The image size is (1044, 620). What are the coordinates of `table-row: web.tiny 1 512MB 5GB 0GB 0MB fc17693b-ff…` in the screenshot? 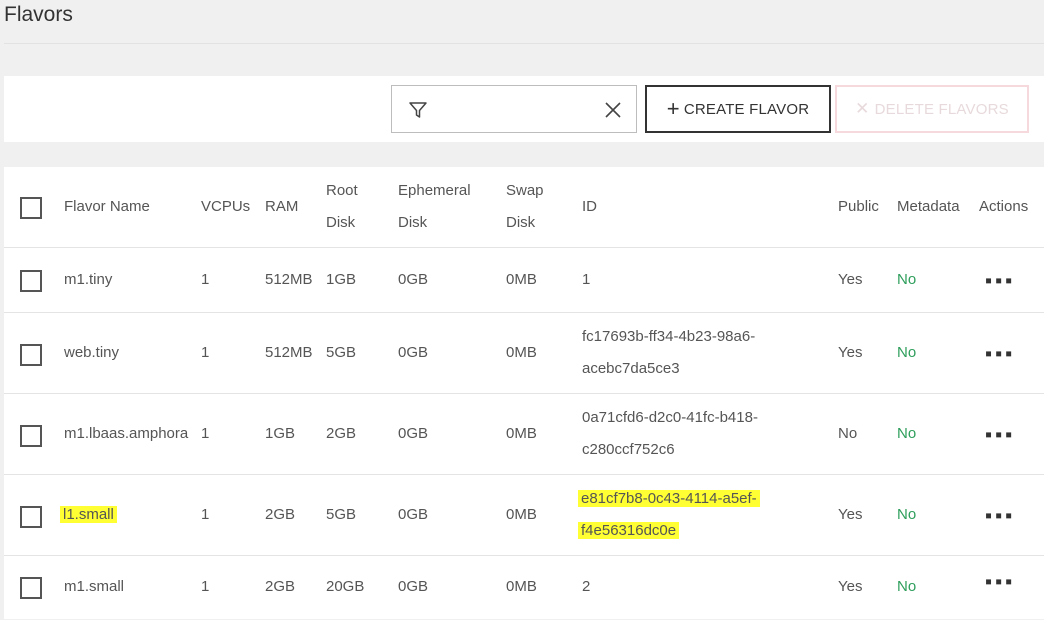 It's located at (524, 353).